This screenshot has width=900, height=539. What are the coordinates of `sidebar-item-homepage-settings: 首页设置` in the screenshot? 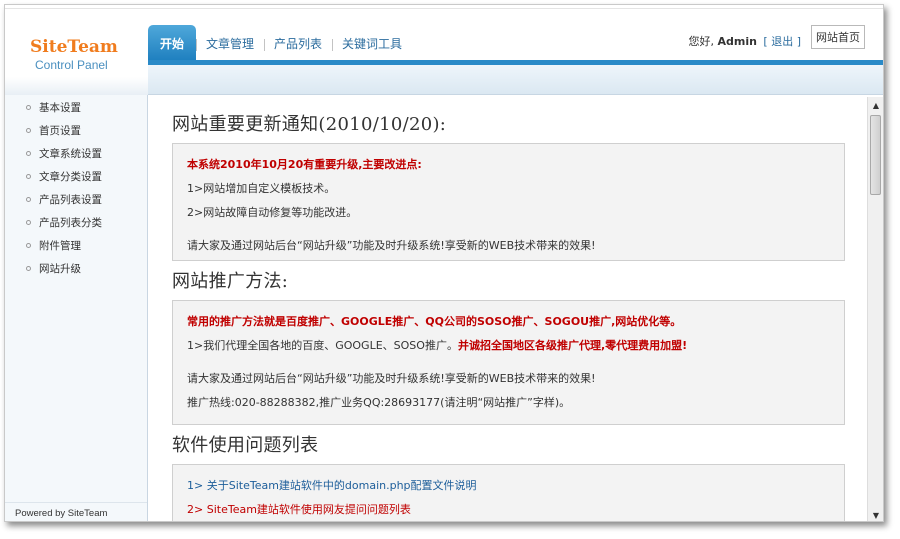 It's located at (76, 130).